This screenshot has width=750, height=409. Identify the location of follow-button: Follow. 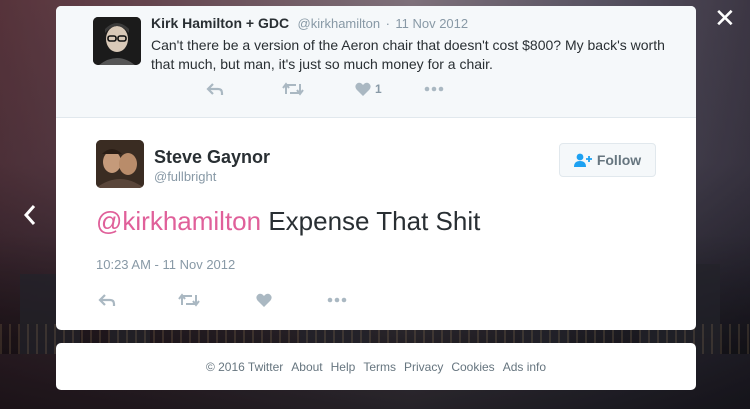
(607, 160).